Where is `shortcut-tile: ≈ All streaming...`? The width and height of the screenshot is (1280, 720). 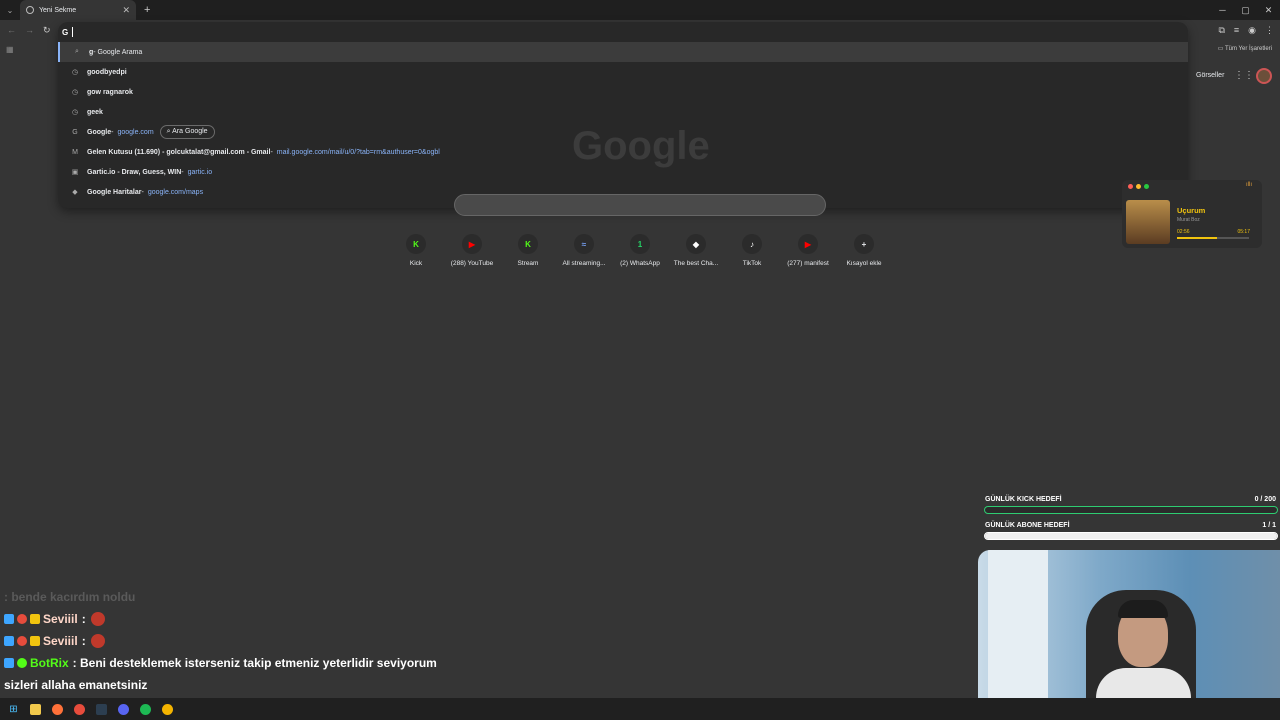
shortcut-tile: ≈ All streaming... is located at coordinates (584, 250).